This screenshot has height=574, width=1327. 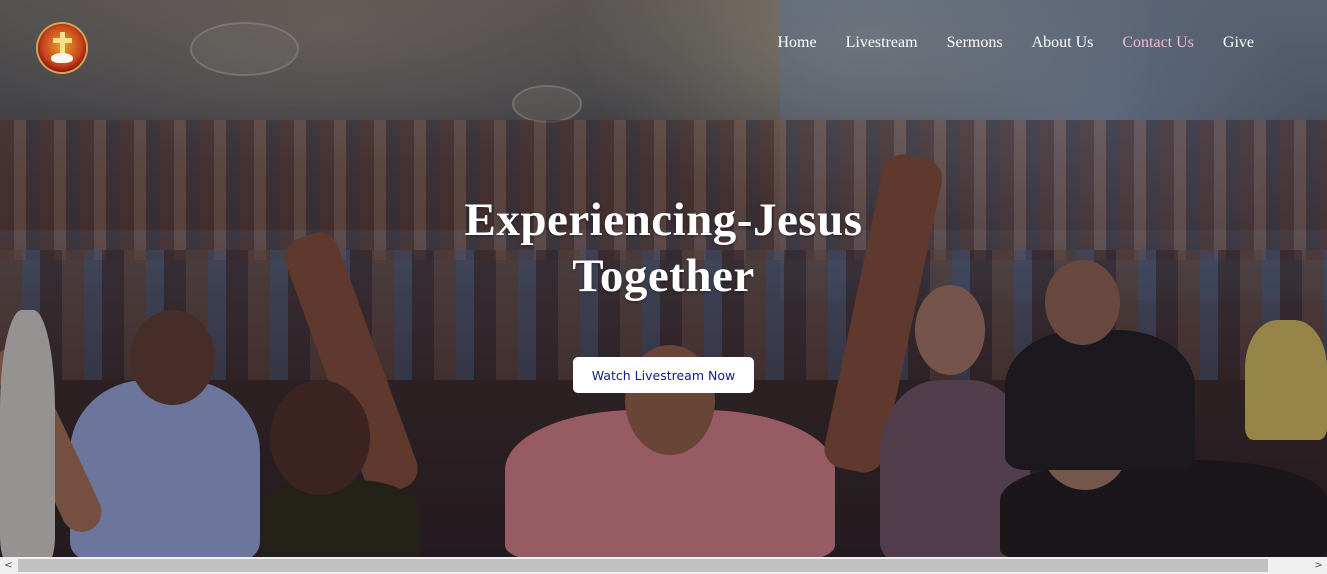 What do you see at coordinates (975, 43) in the screenshot?
I see `nav-sermons: Sermons` at bounding box center [975, 43].